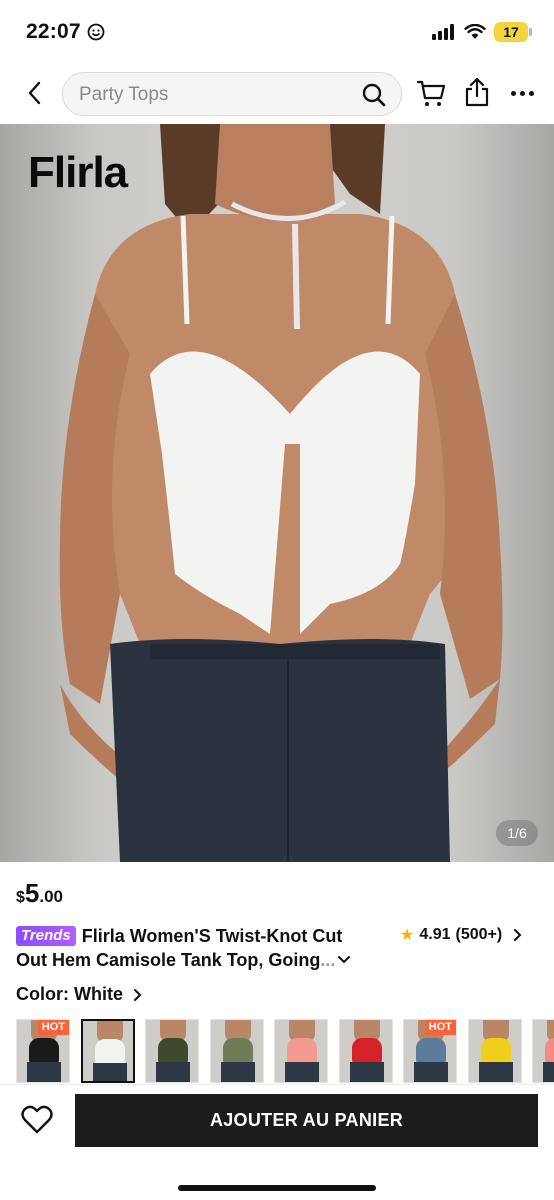  I want to click on review-count: (500+), so click(479, 934).